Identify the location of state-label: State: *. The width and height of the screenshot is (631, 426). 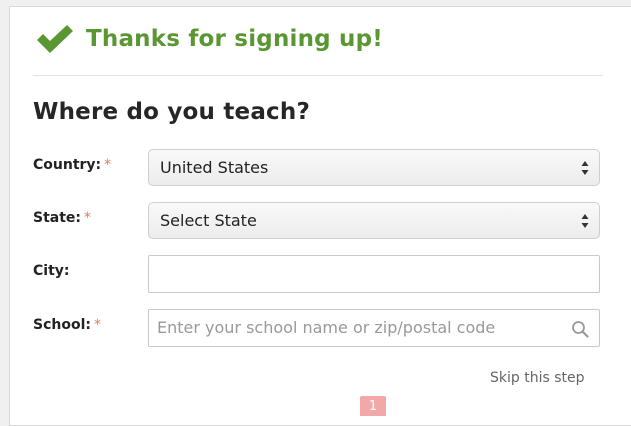
(62, 218).